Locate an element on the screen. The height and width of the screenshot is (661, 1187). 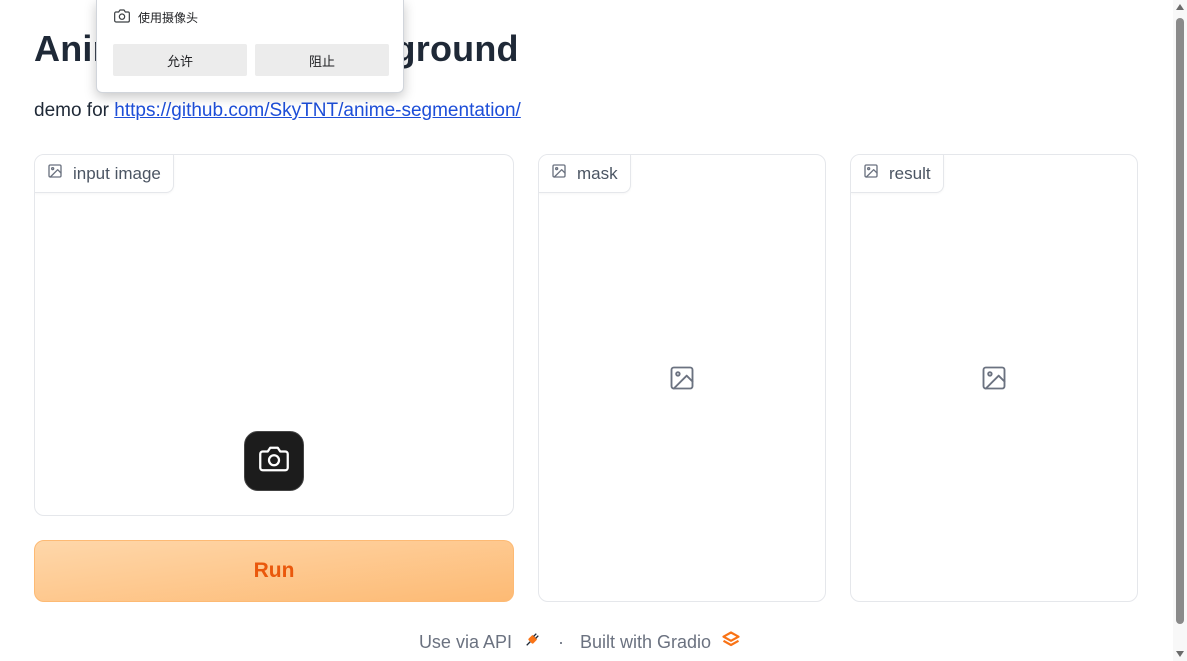
built-with-gradio-link: Built with Gradio is located at coordinates (660, 642).